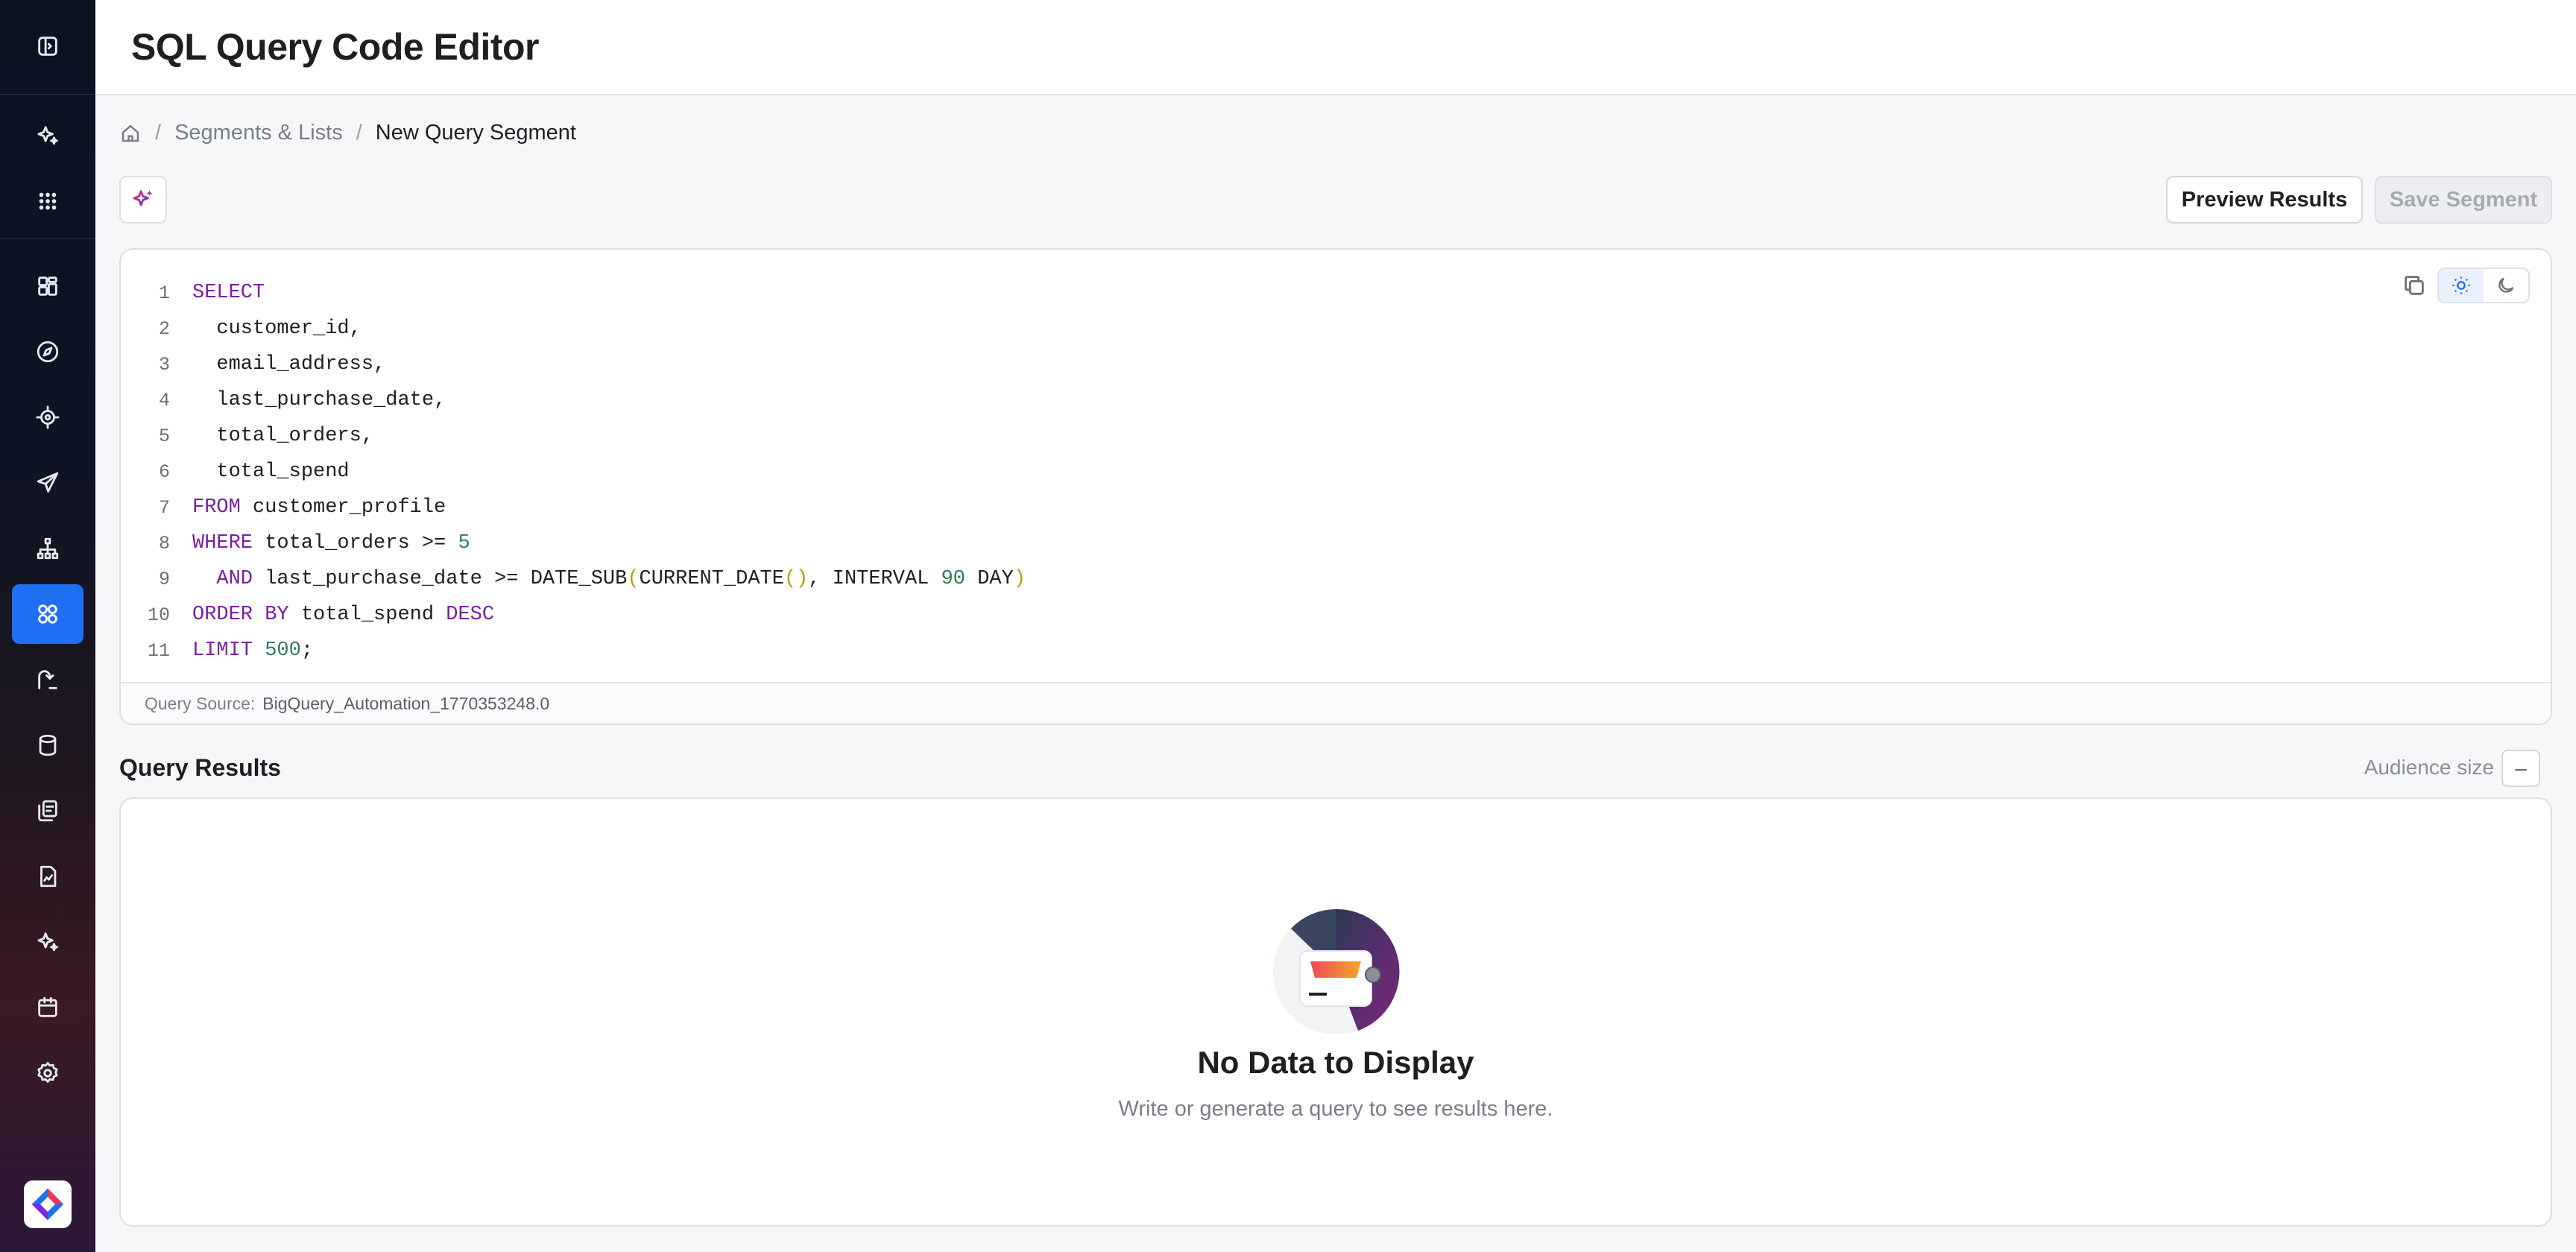  I want to click on sidebar, so click(47, 626).